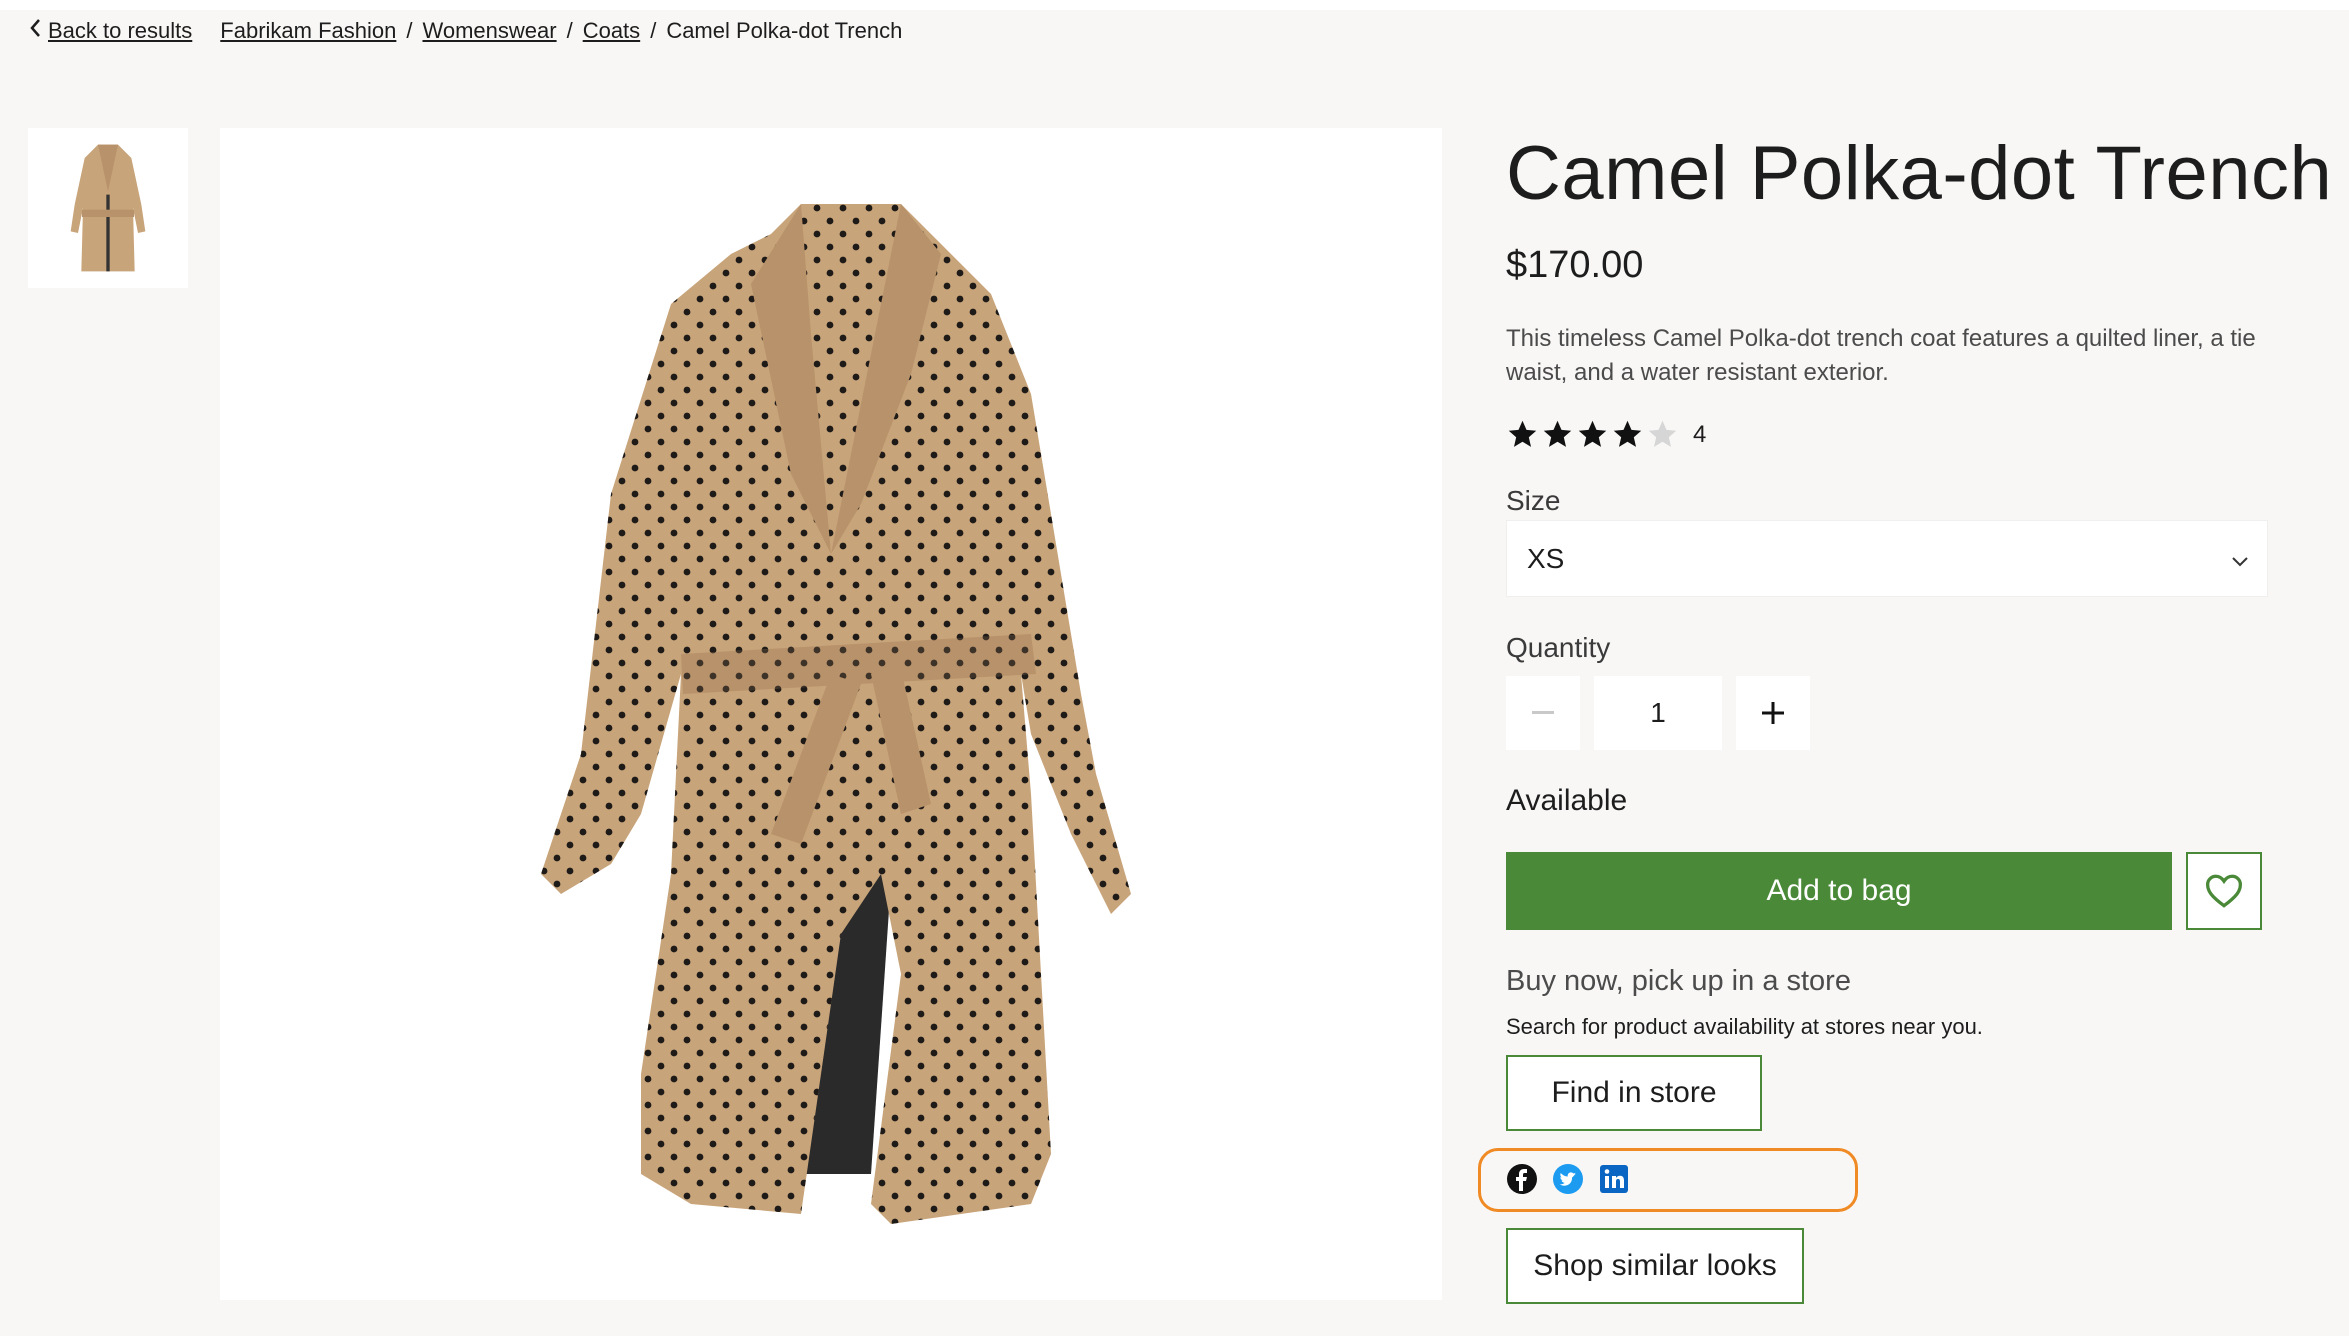 Image resolution: width=2349 pixels, height=1336 pixels. What do you see at coordinates (1522, 1179) in the screenshot?
I see `facebook-icon` at bounding box center [1522, 1179].